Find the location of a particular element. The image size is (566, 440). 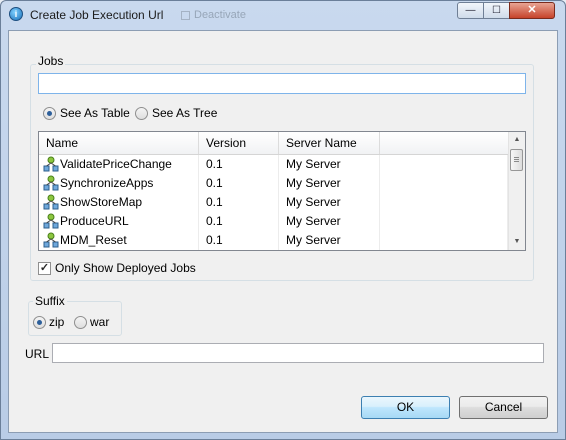

job-filter-input is located at coordinates (282, 83).